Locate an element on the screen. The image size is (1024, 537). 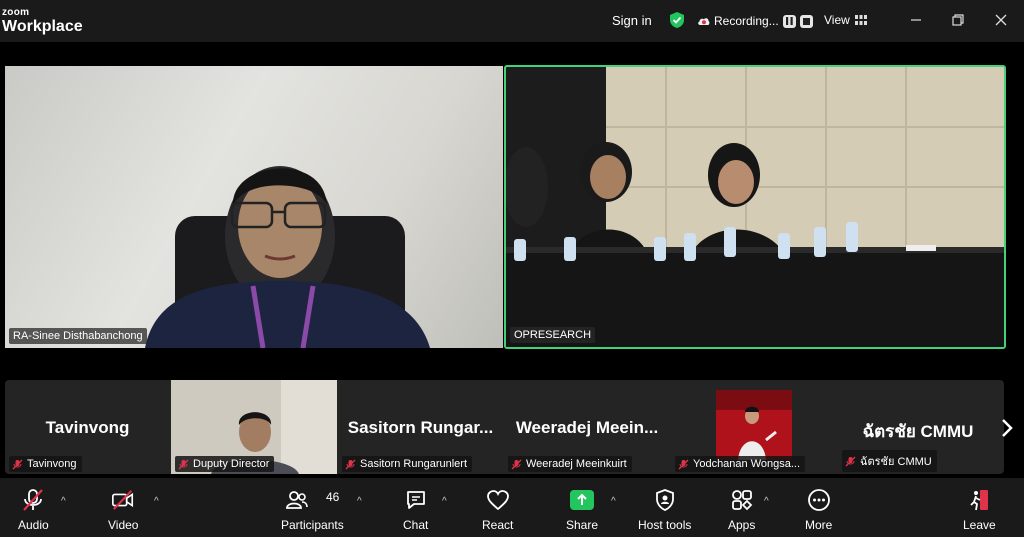
participant-name-label: Duputy Director is located at coordinates (225, 464).